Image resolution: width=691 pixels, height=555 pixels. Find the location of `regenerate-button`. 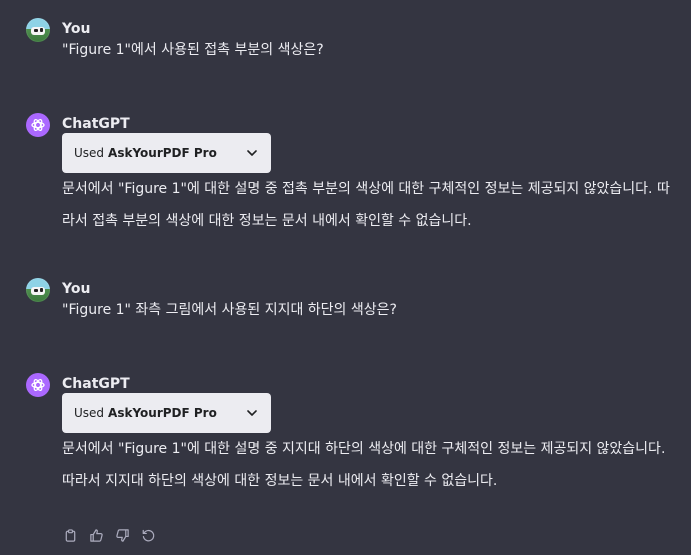

regenerate-button is located at coordinates (148, 535).